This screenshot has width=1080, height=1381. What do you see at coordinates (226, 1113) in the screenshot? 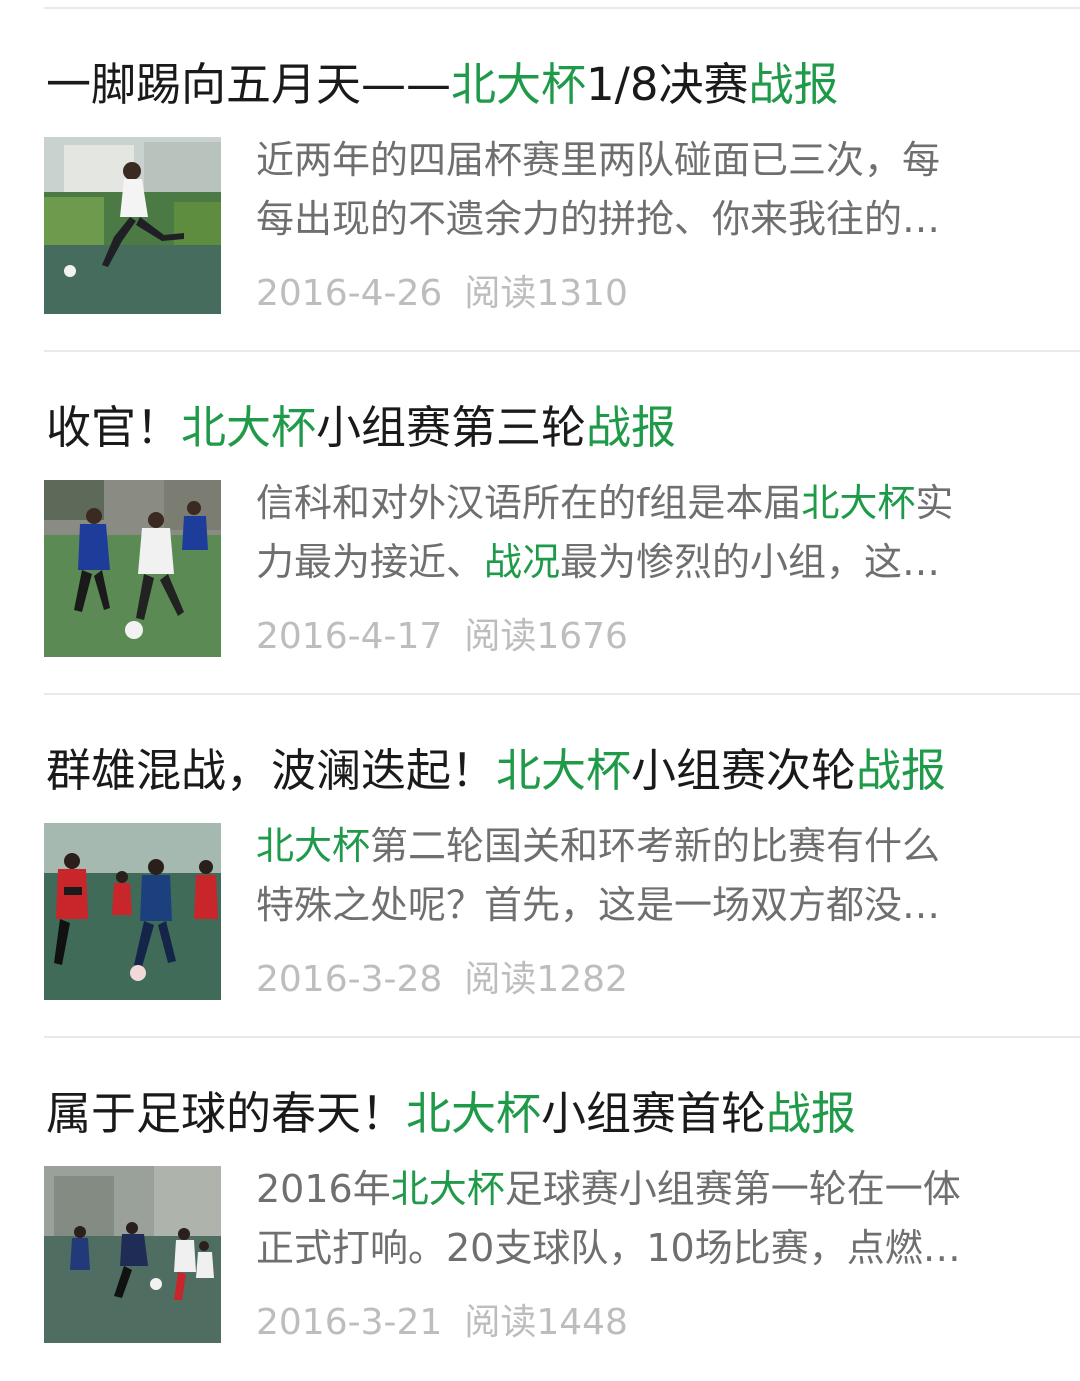
I see `title-segment: 属于足球的春天！` at bounding box center [226, 1113].